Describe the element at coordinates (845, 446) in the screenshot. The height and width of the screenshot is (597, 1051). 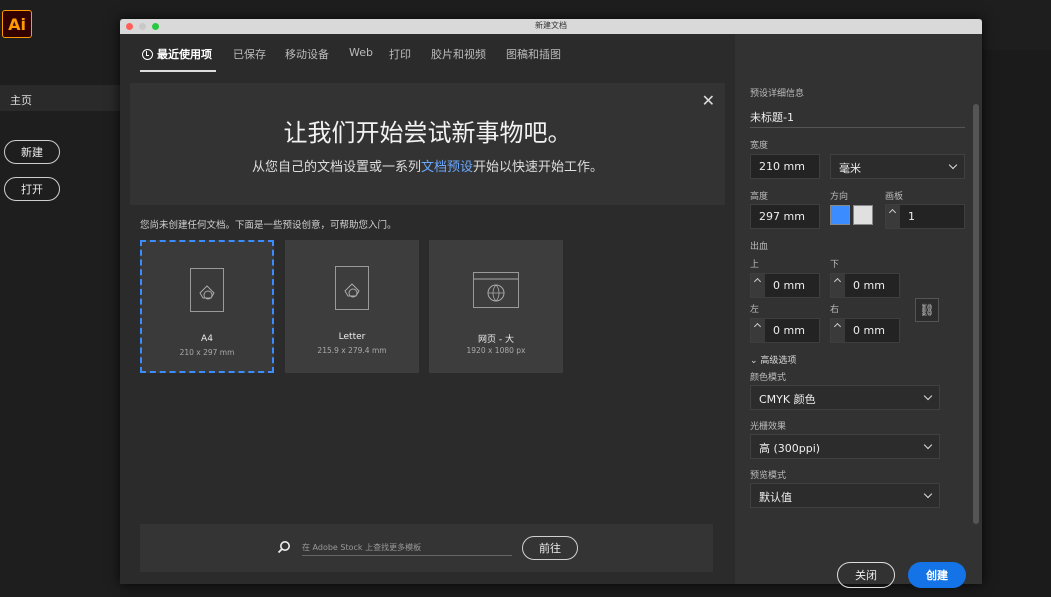
I see `raster-effects-dropdown: 高 (300ppi)` at that location.